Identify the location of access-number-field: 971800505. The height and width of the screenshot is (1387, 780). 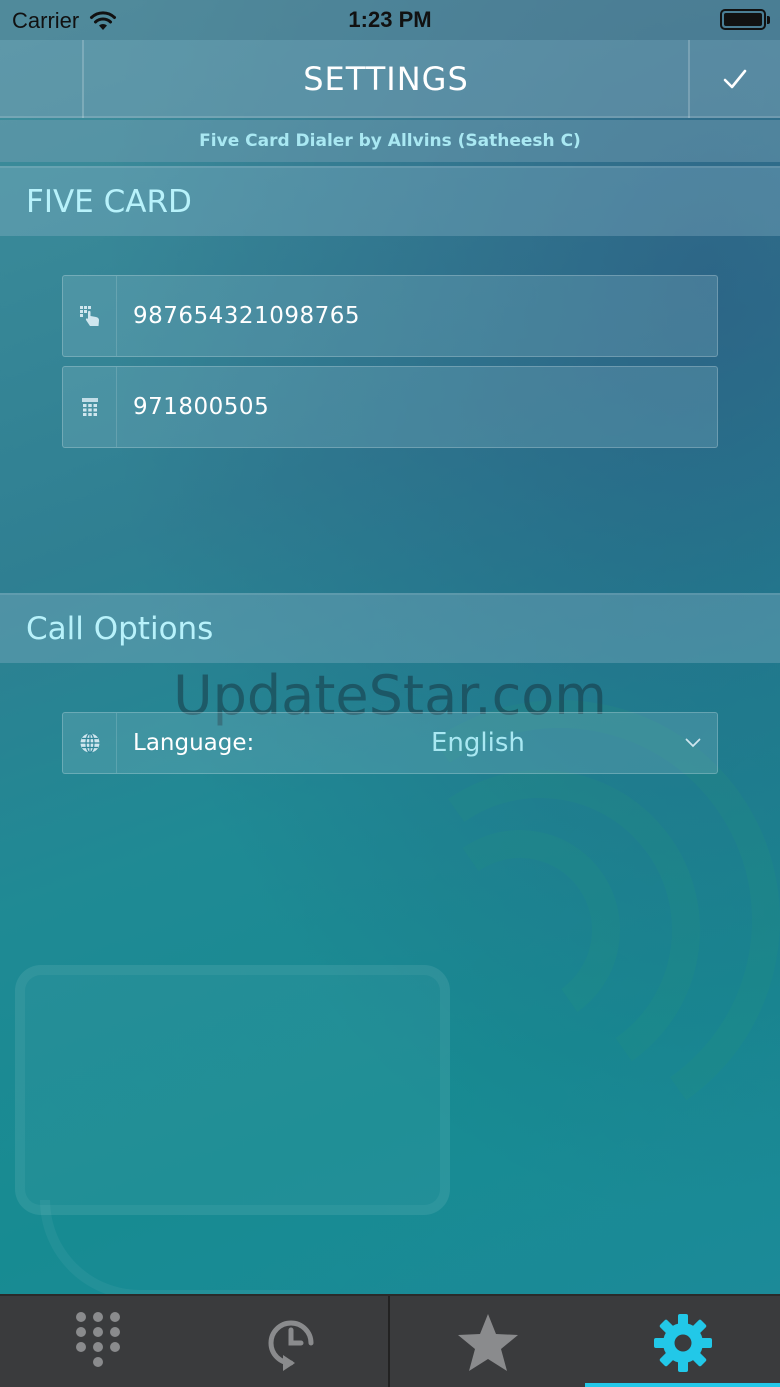
(390, 407).